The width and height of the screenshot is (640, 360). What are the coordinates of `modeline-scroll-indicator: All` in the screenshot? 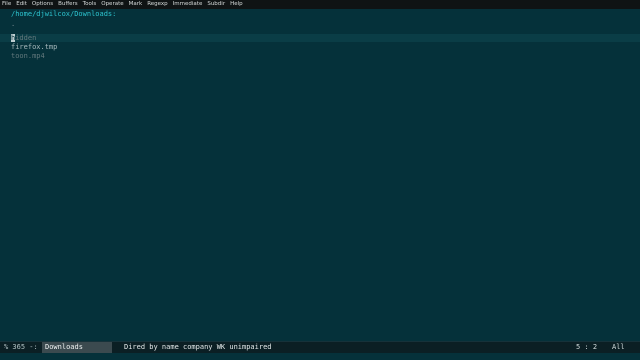 It's located at (618, 347).